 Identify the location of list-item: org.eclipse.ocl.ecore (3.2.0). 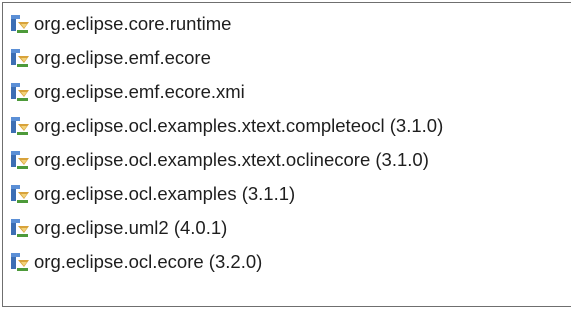
(135, 262).